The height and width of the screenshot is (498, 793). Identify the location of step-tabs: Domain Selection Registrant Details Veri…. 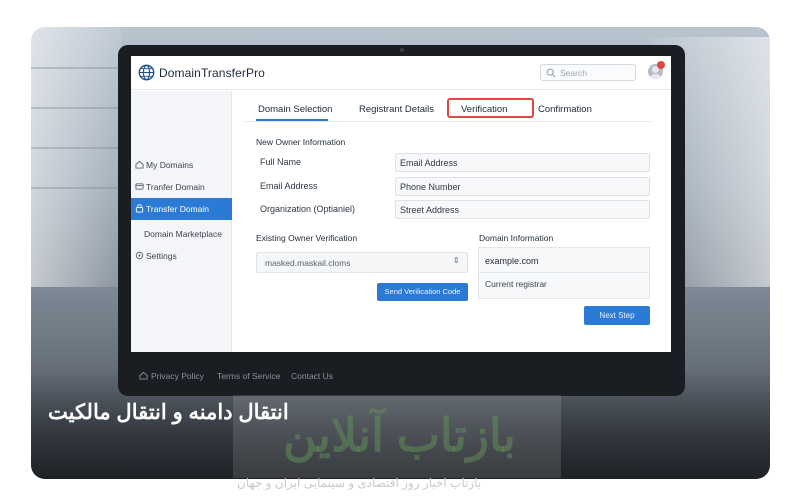
(448, 110).